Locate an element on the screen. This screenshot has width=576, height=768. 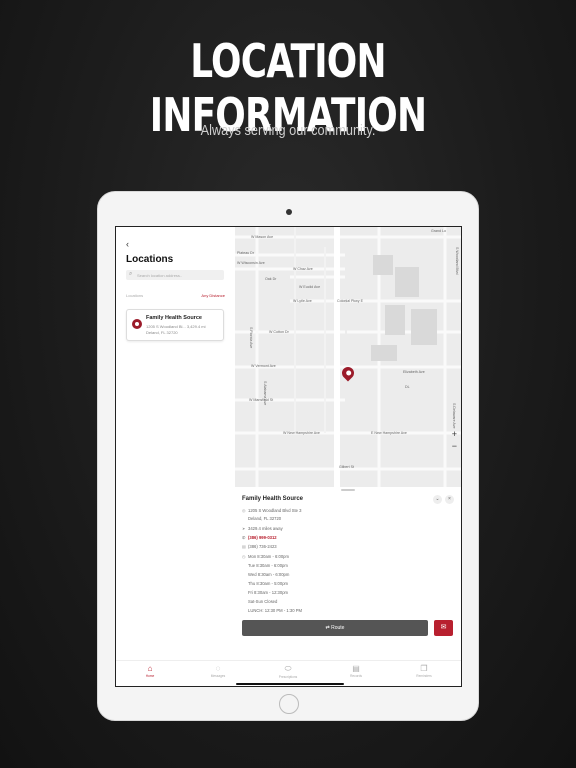
map-label: W Mason Ave is located at coordinates (262, 237).